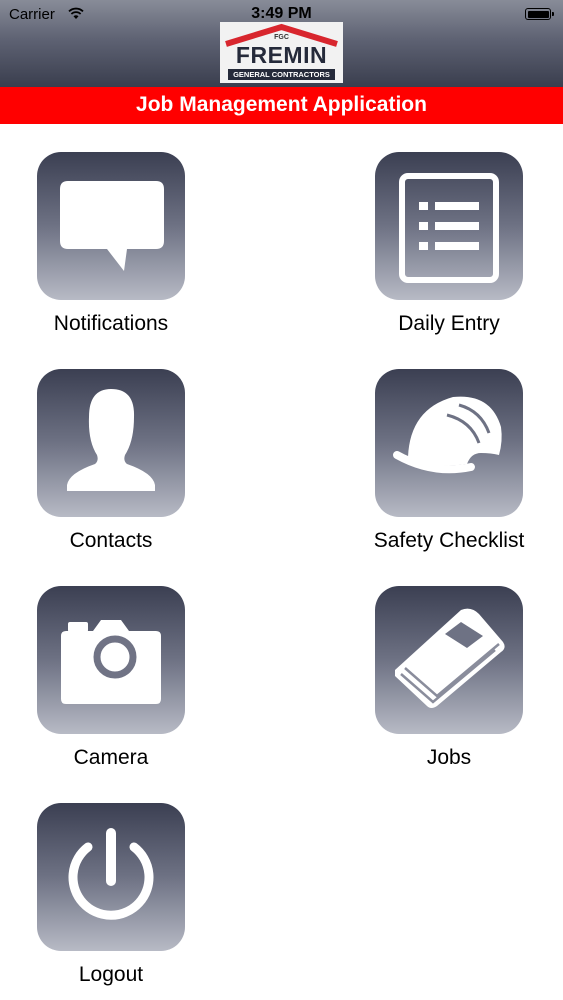 The height and width of the screenshot is (1000, 563). What do you see at coordinates (281, 13) in the screenshot?
I see `status-time: 3:49 PM` at bounding box center [281, 13].